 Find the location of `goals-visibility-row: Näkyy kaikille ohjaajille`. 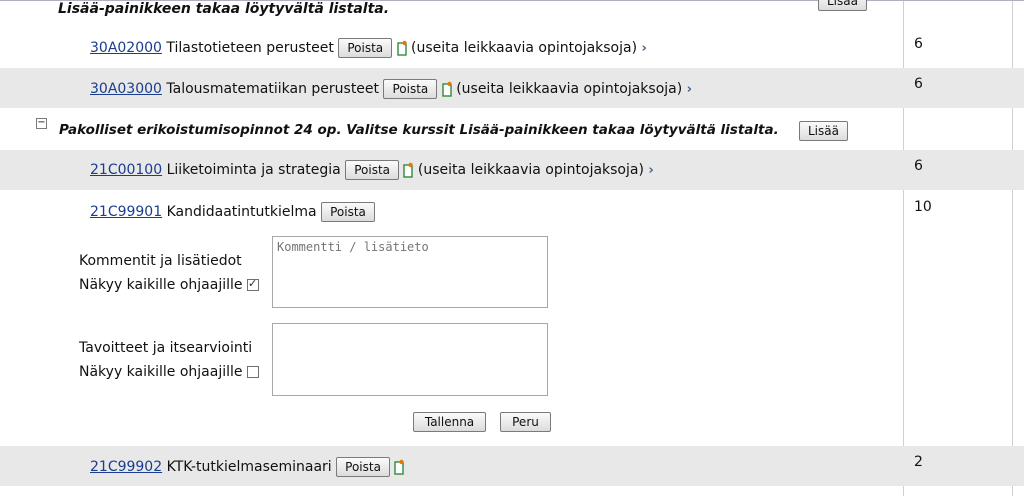

goals-visibility-row: Näkyy kaikille ohjaajille is located at coordinates (169, 372).